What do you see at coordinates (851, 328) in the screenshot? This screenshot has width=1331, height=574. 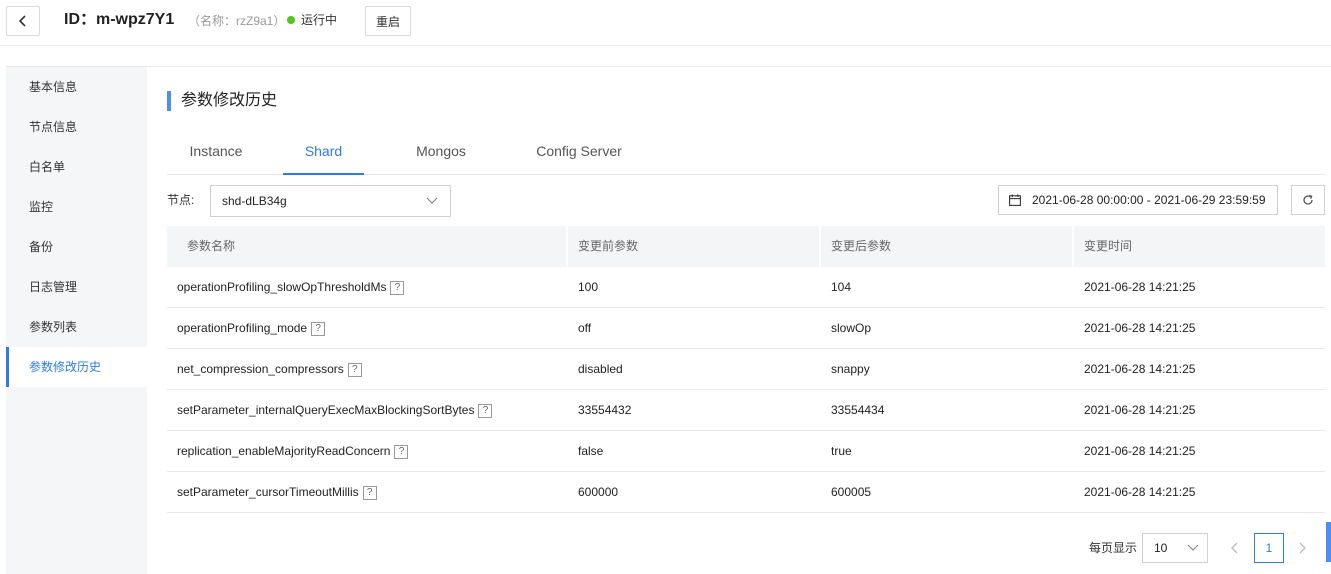 I see `param-after: slowOp` at bounding box center [851, 328].